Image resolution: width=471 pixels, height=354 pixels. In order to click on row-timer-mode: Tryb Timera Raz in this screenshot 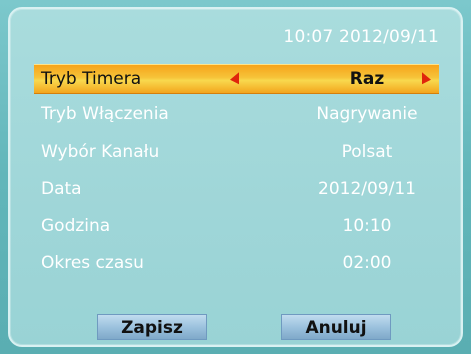, I will do `click(236, 79)`.